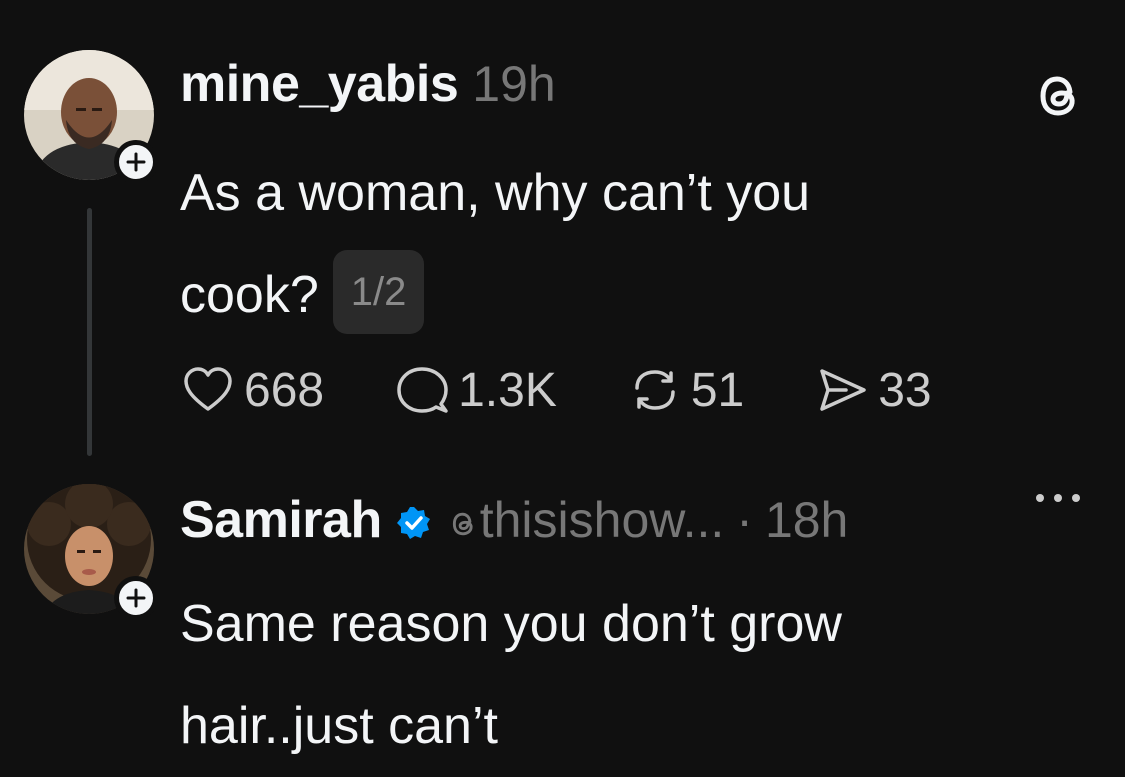 The width and height of the screenshot is (1125, 777). What do you see at coordinates (249, 295) in the screenshot?
I see `post-text-line-2: cook?` at bounding box center [249, 295].